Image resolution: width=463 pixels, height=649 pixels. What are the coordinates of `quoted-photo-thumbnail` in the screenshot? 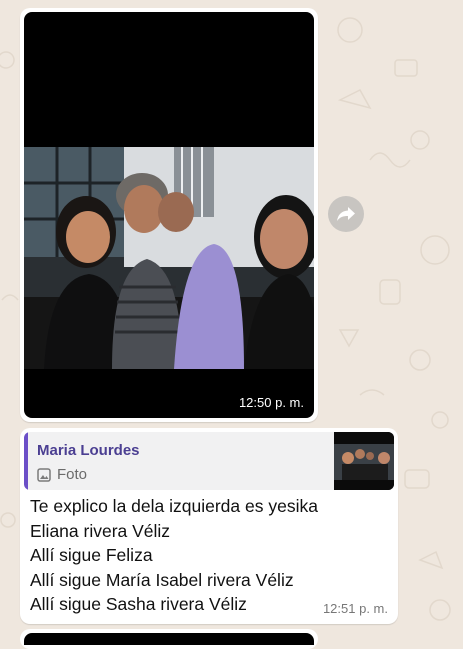 It's located at (364, 461).